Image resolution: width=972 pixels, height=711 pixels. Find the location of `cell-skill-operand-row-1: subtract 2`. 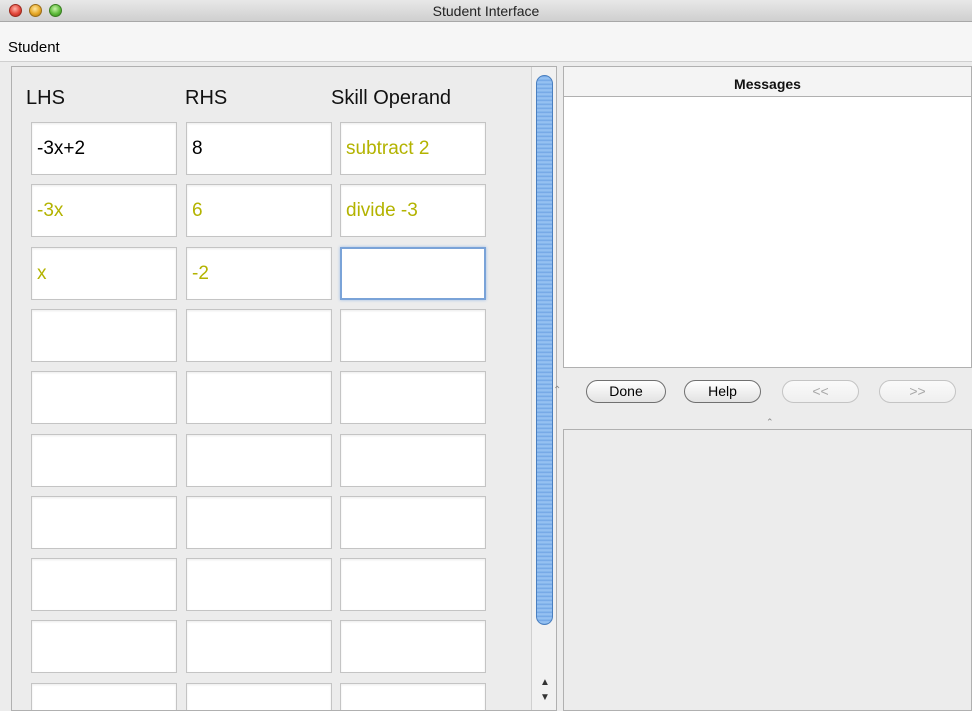

cell-skill-operand-row-1: subtract 2 is located at coordinates (413, 148).